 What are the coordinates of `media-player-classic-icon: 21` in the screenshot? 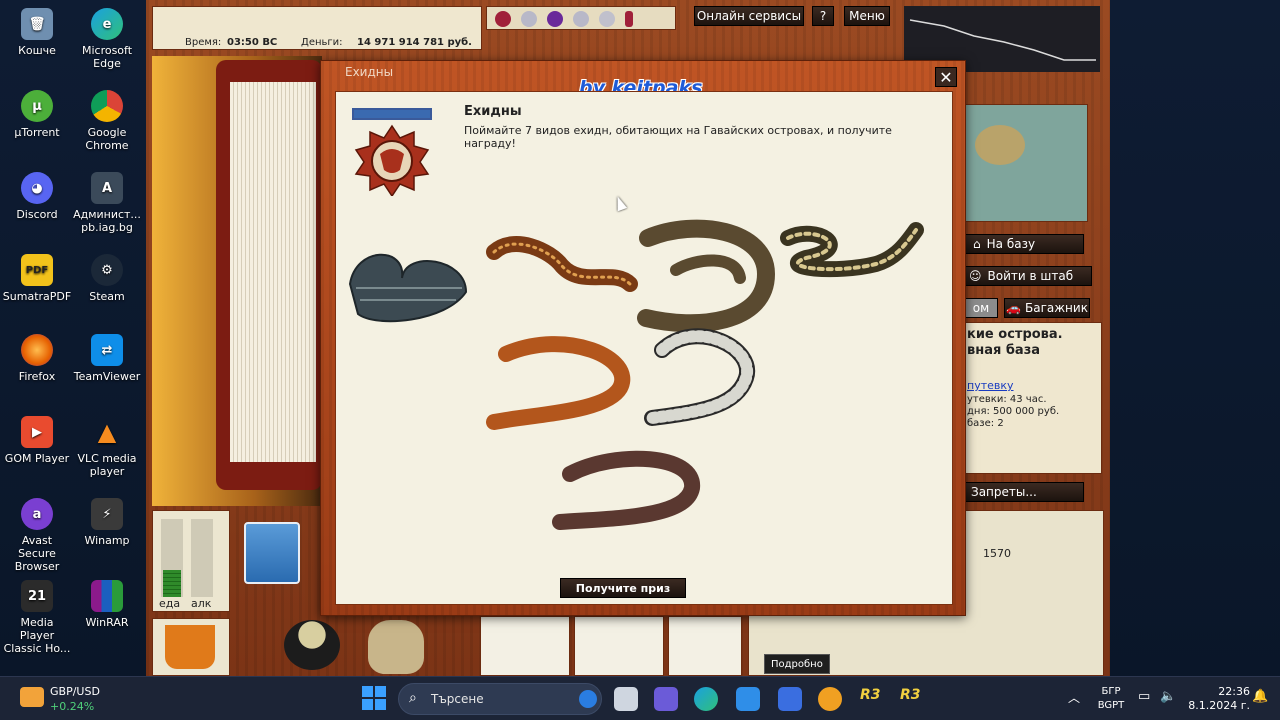 It's located at (37, 596).